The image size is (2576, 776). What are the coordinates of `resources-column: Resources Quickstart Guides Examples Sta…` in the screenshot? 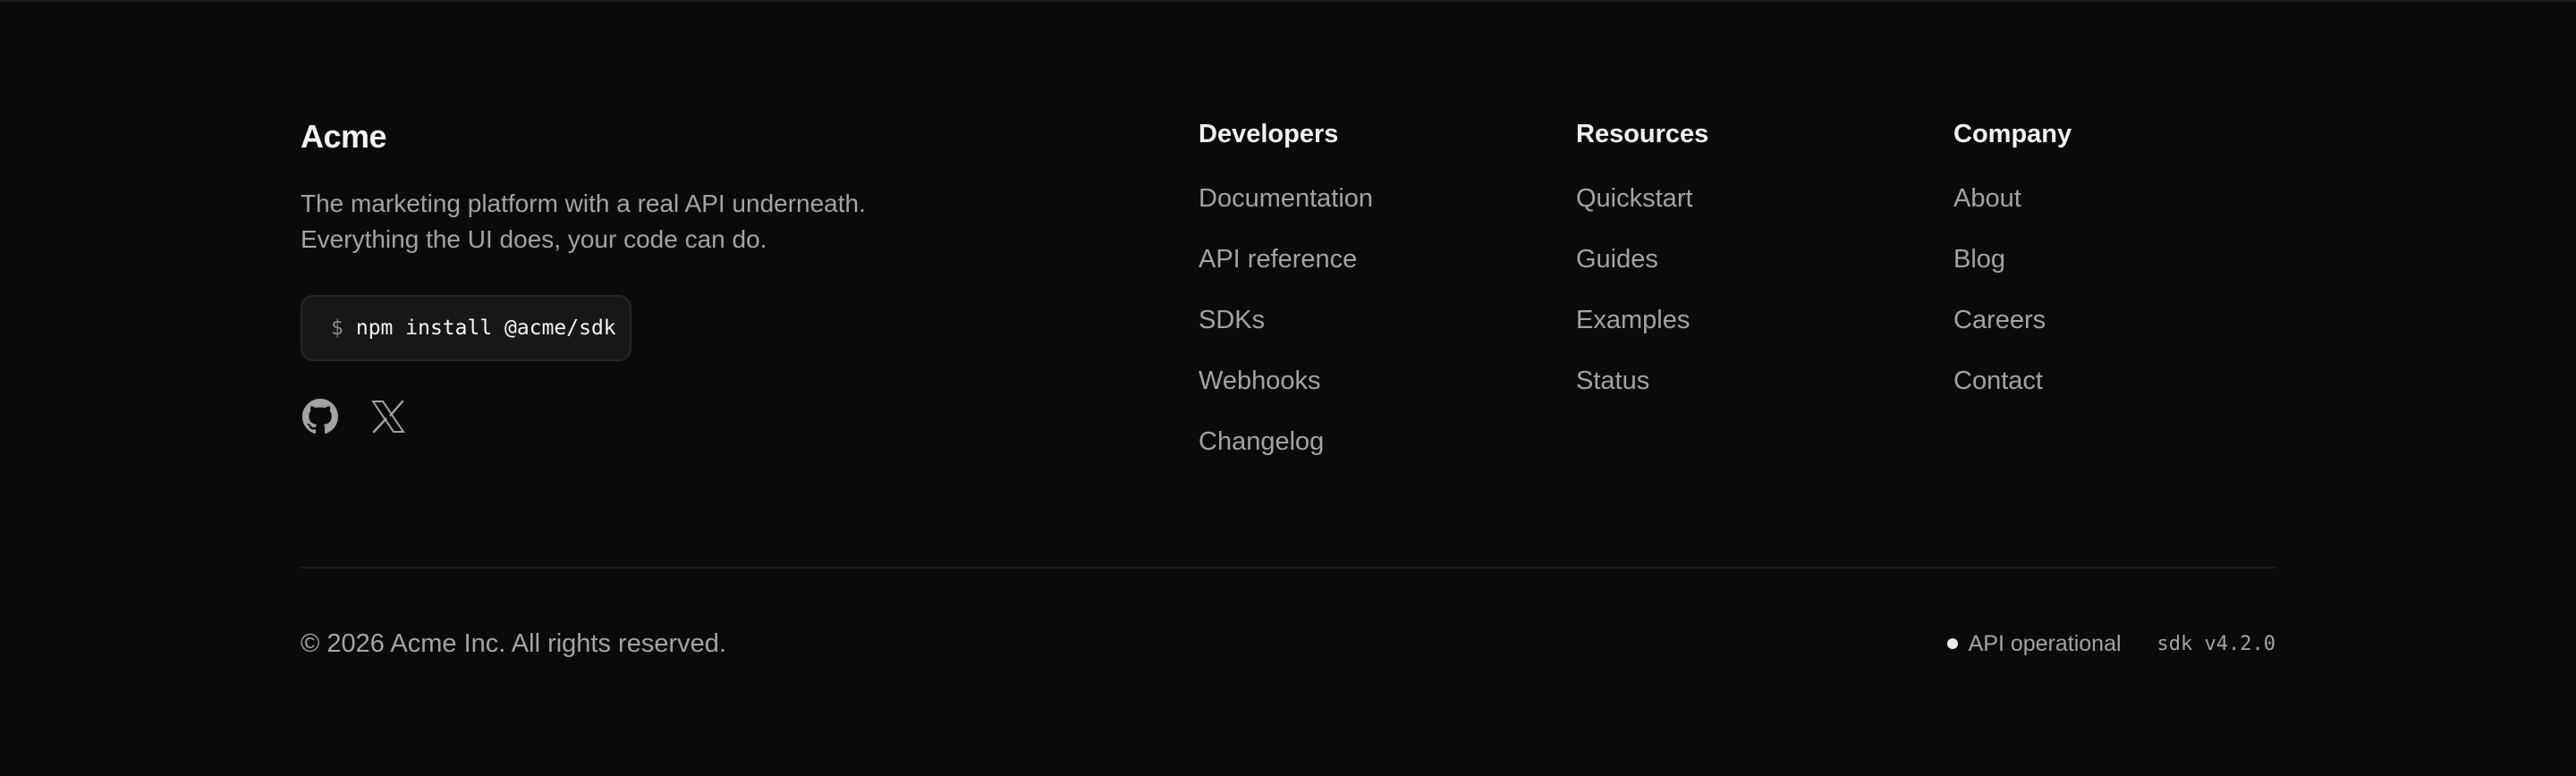 It's located at (1642, 272).